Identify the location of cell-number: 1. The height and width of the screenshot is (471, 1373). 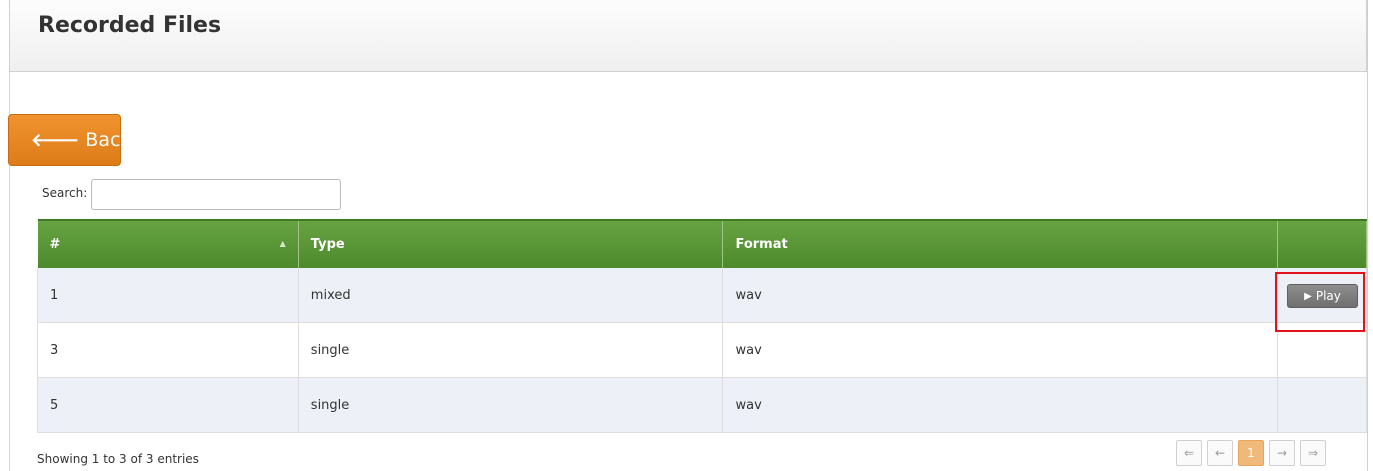
(168, 295).